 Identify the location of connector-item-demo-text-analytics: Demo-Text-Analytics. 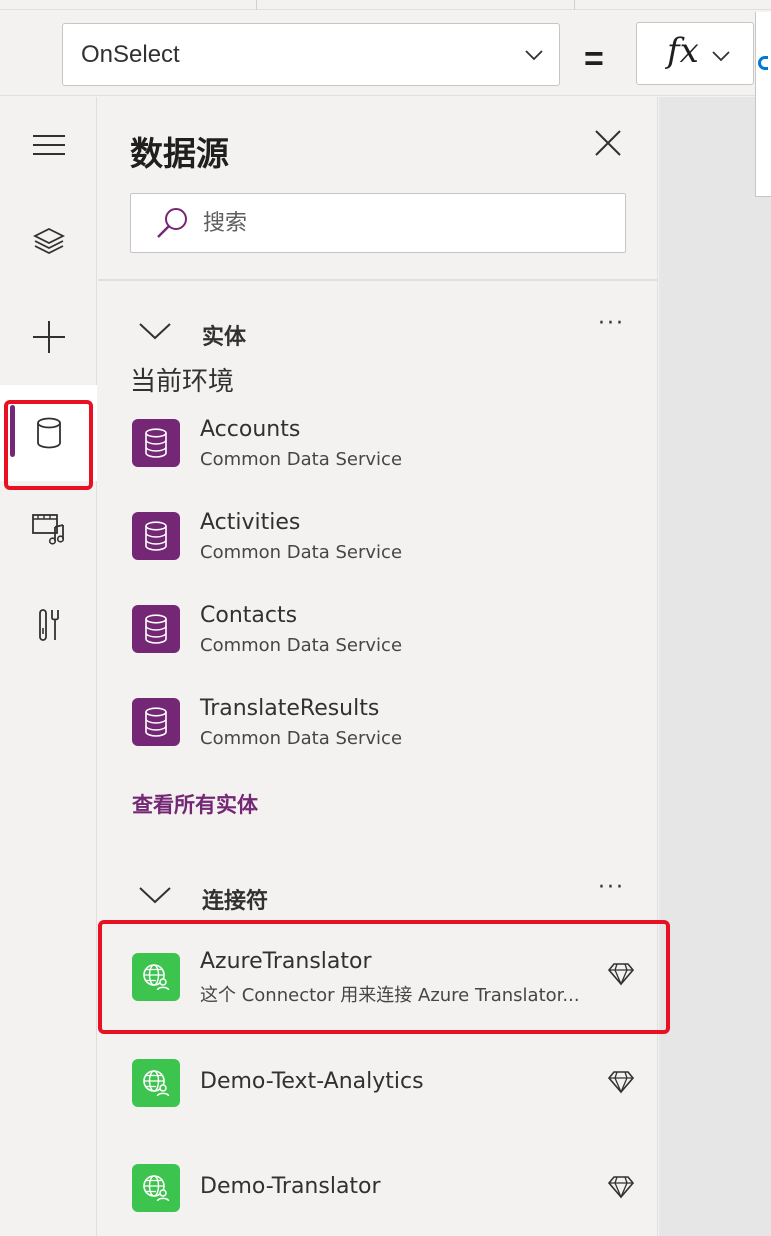
(378, 1095).